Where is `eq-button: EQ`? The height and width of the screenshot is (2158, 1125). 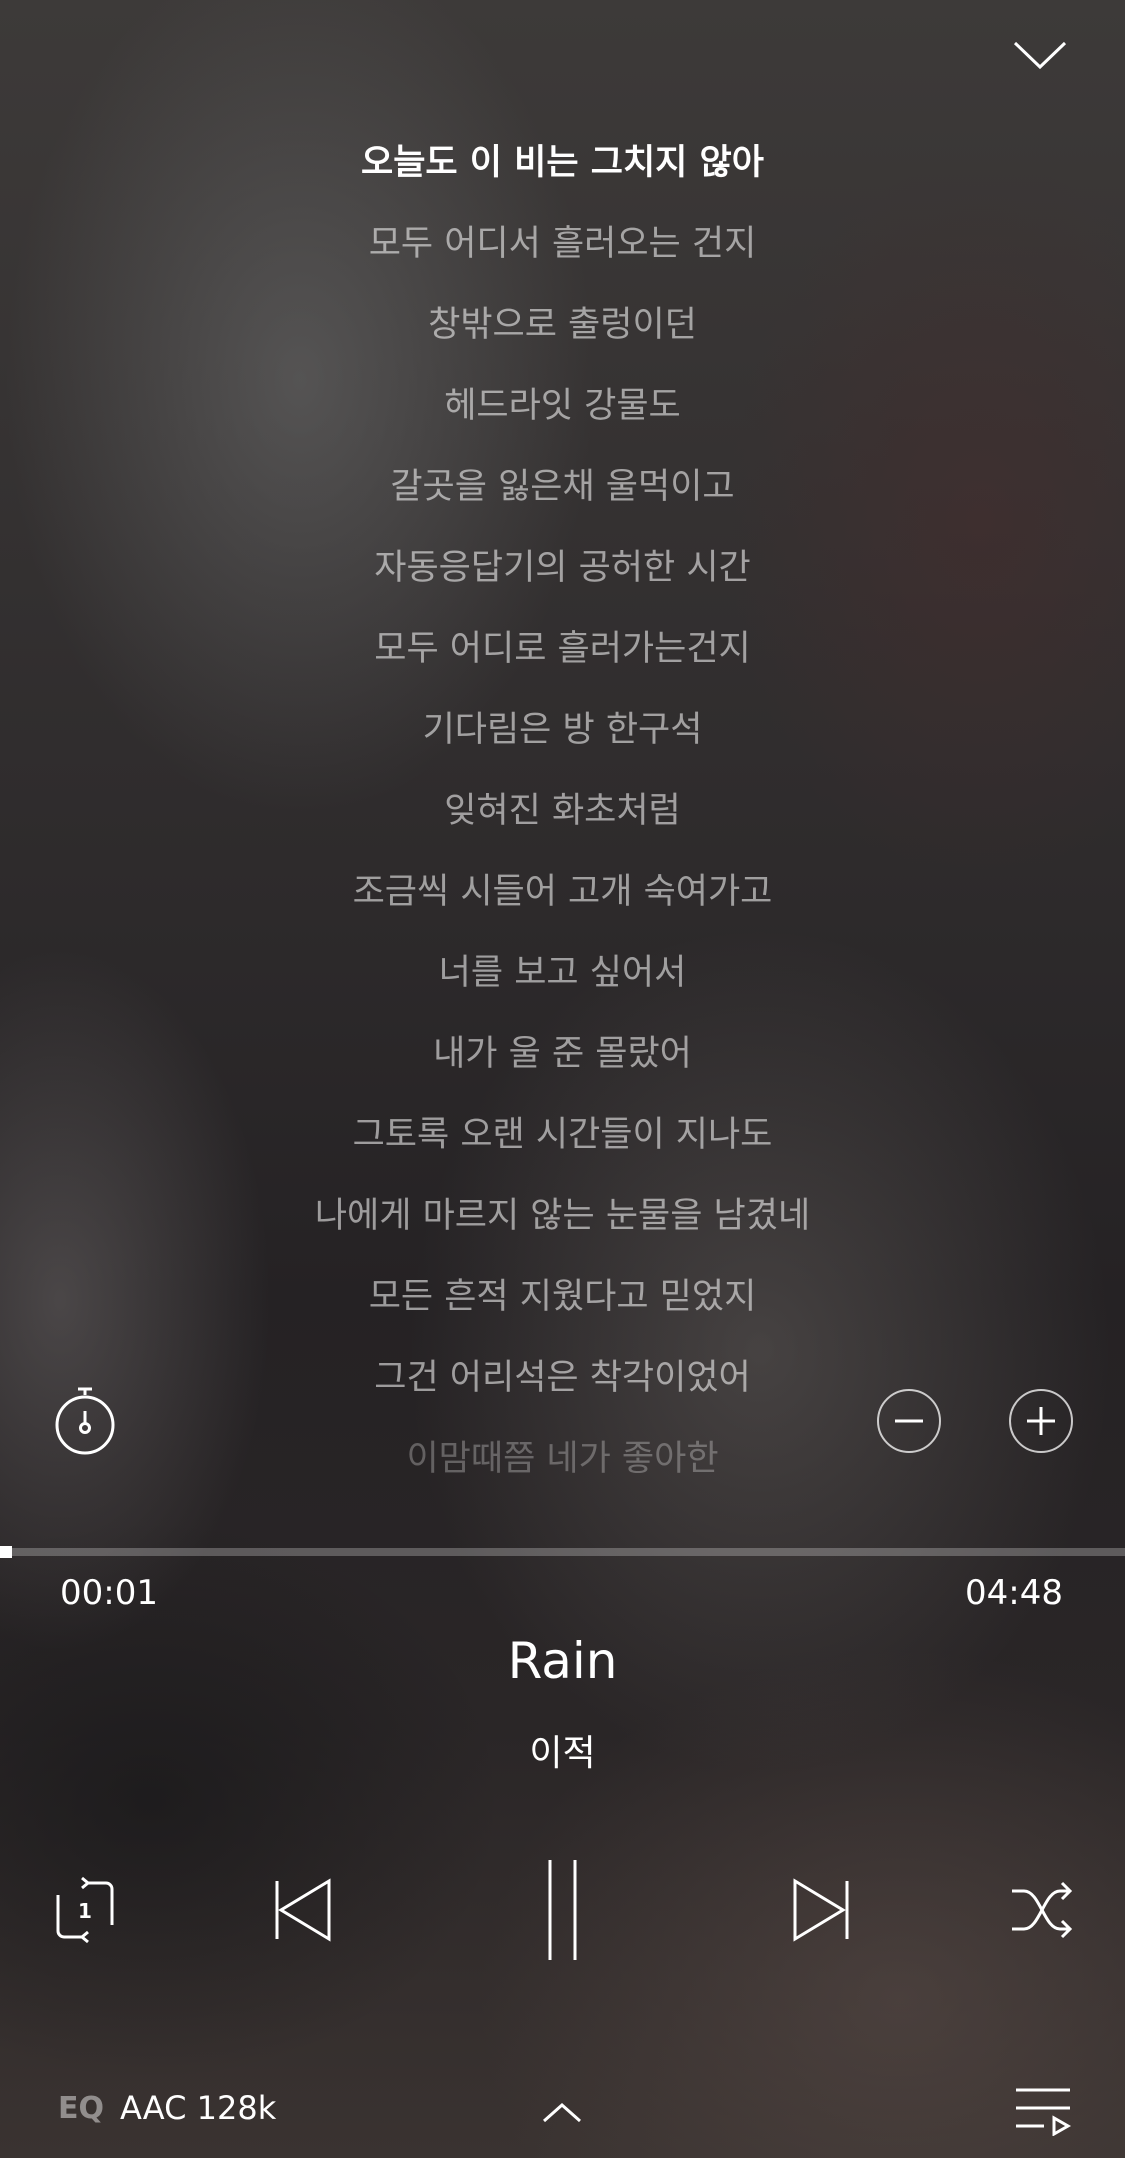 eq-button: EQ is located at coordinates (81, 2108).